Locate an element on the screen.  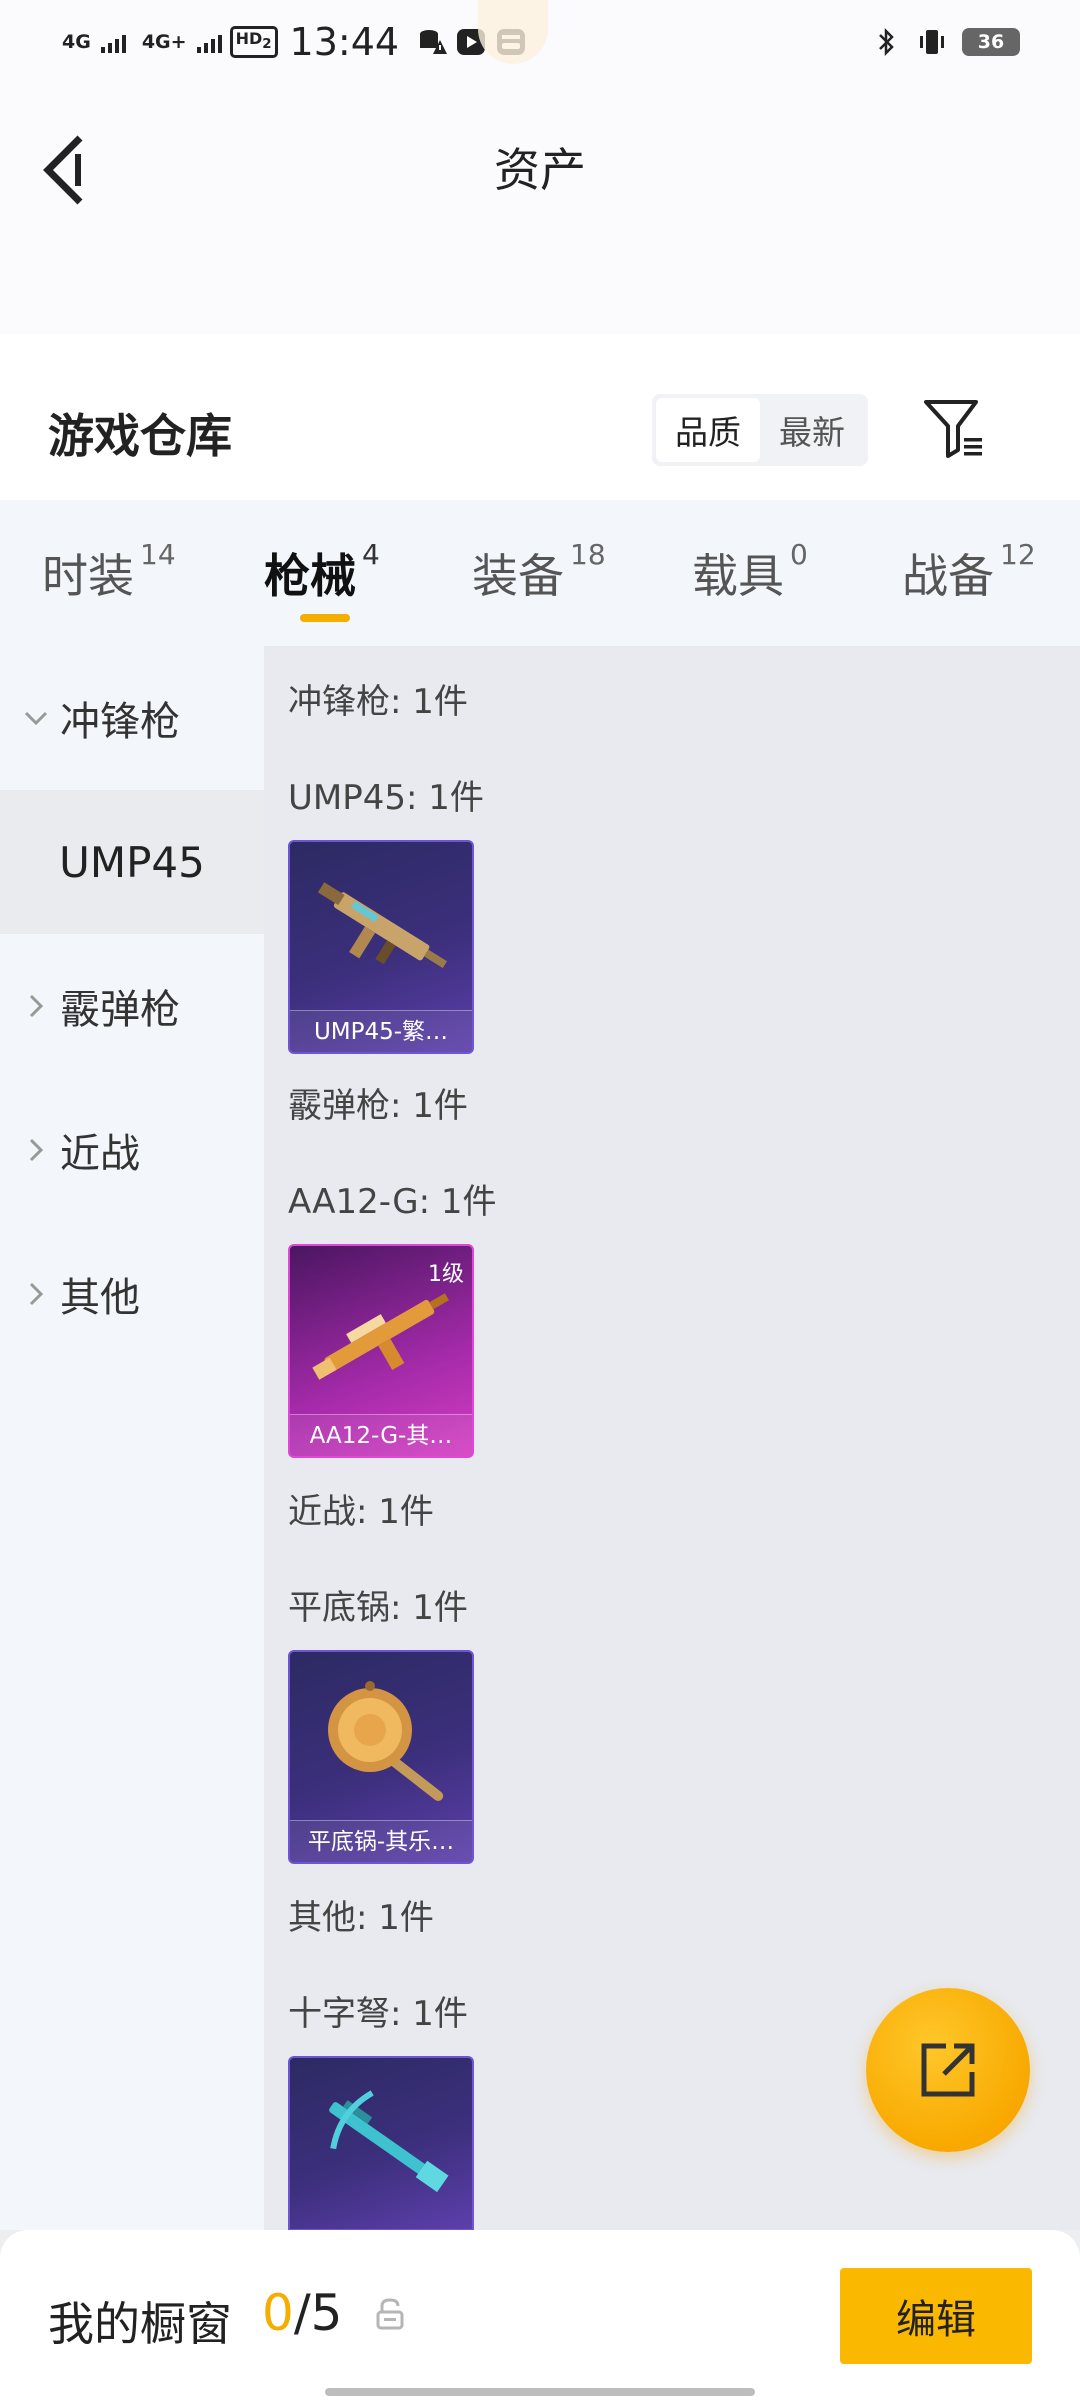
warehouse-title: 游戏仓库 is located at coordinates (140, 436).